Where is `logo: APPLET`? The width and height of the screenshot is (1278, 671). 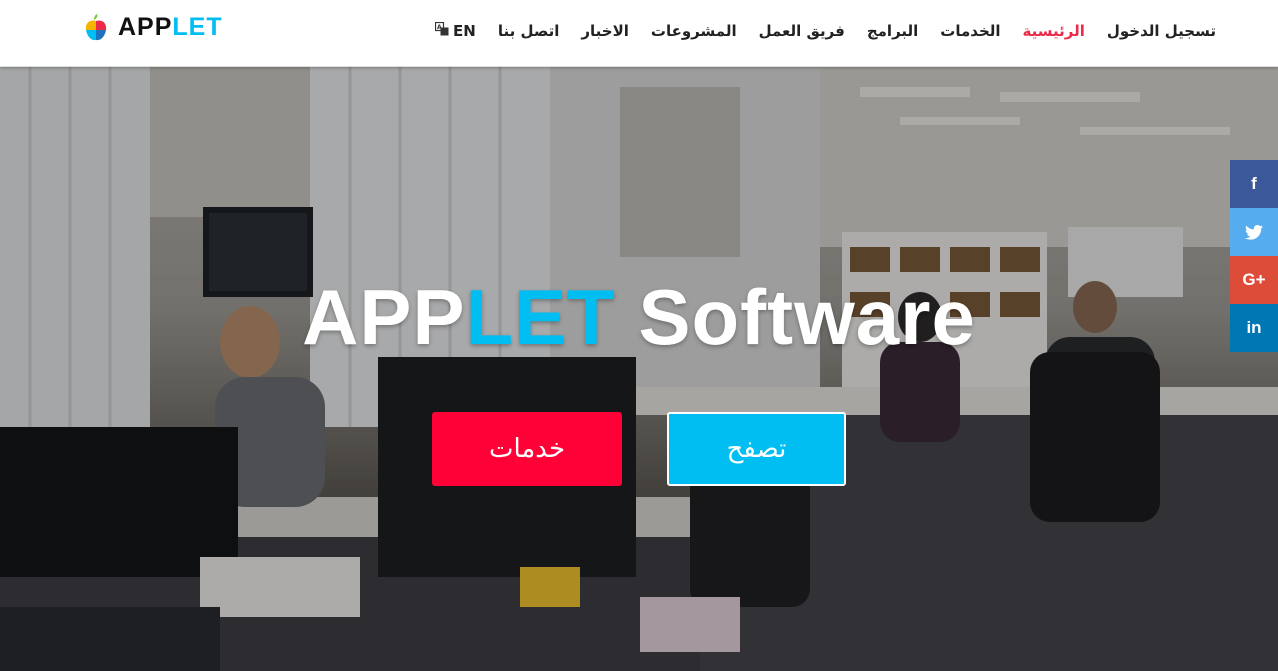
logo: APPLET is located at coordinates (153, 27).